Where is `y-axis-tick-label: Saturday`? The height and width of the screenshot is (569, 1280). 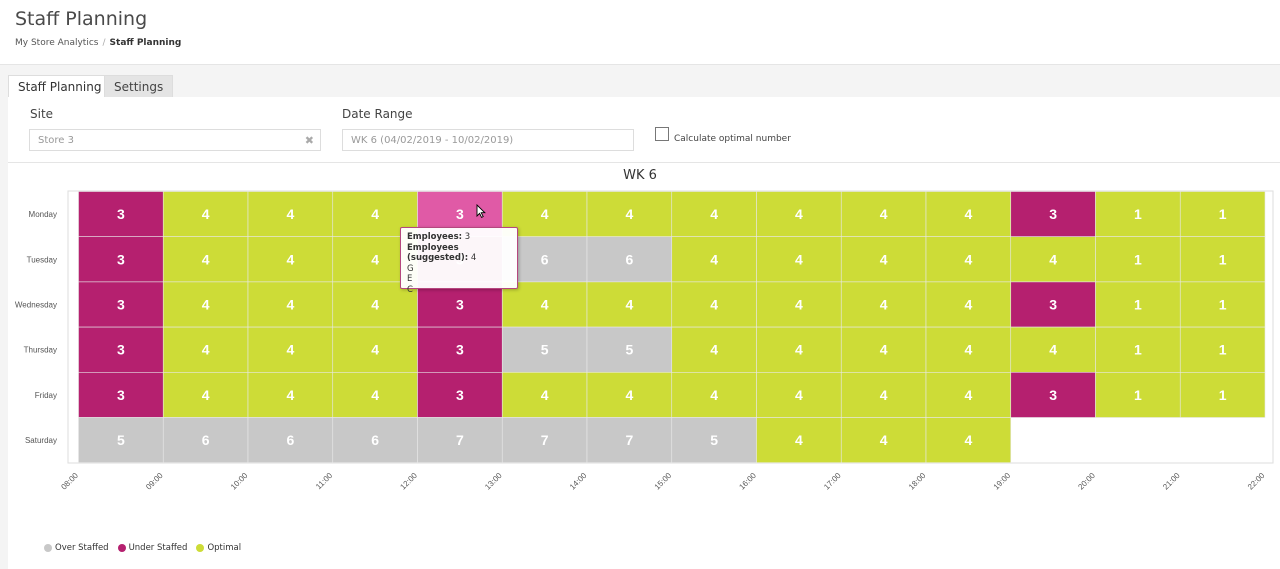
y-axis-tick-label: Saturday is located at coordinates (41, 440).